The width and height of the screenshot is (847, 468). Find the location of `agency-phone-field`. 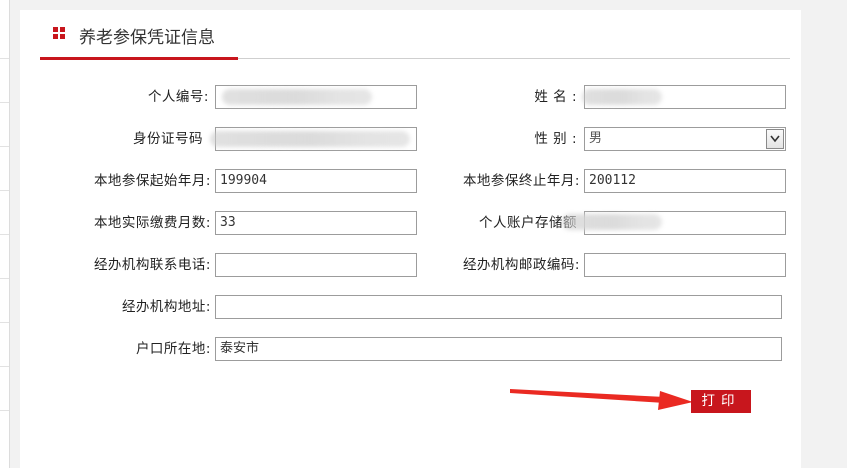

agency-phone-field is located at coordinates (316, 265).